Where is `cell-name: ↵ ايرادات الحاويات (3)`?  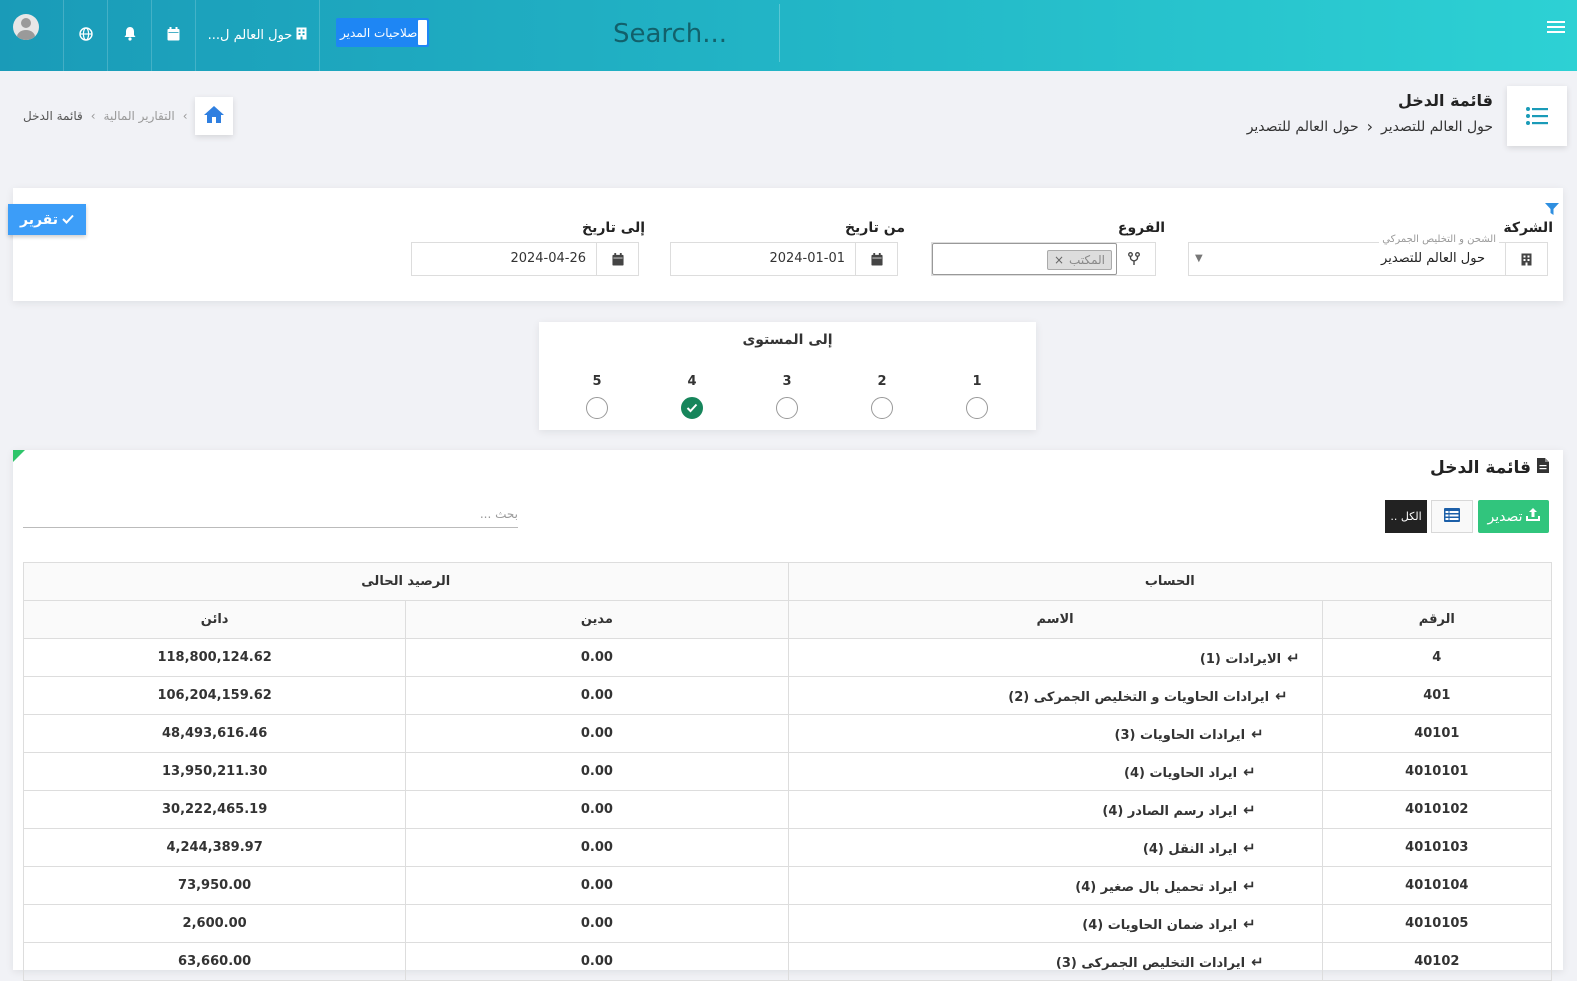
cell-name: ↵ ايرادات الحاويات (3) is located at coordinates (1055, 733).